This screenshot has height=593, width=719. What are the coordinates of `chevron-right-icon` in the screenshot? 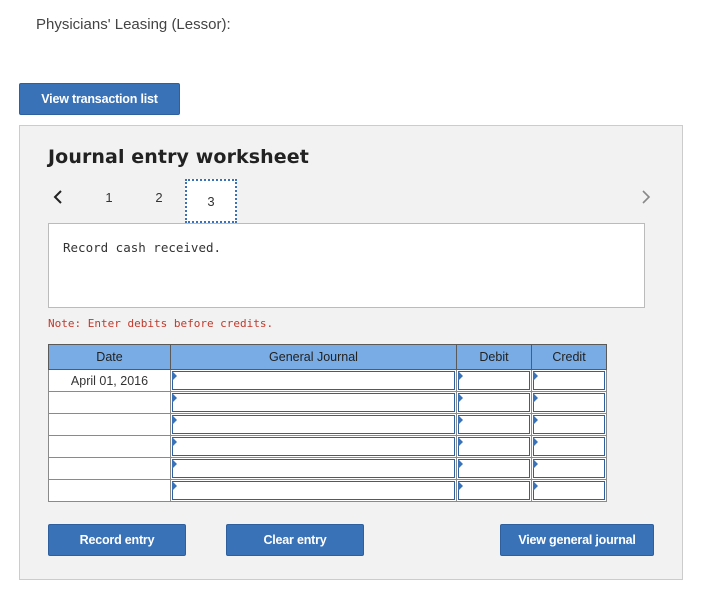 It's located at (646, 197).